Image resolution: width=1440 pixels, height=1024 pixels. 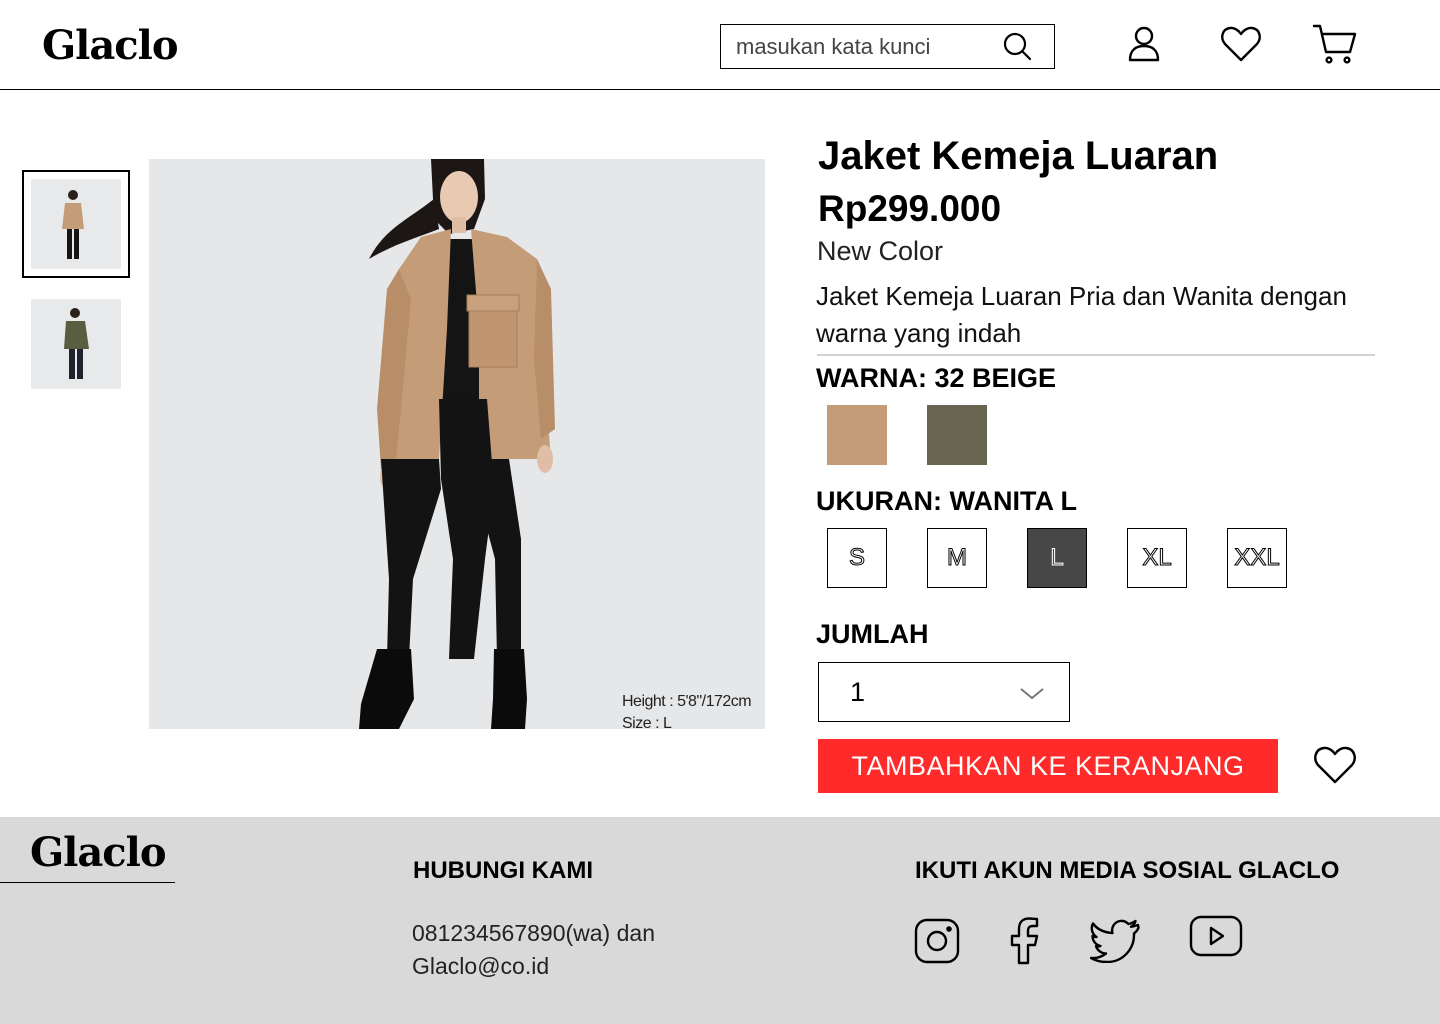 What do you see at coordinates (533, 933) in the screenshot?
I see `contact-phone: 081234567890(wa) dan` at bounding box center [533, 933].